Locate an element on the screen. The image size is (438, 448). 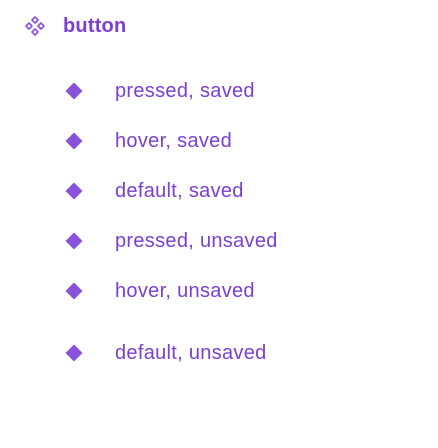
variant-label: hover, saved is located at coordinates (174, 140).